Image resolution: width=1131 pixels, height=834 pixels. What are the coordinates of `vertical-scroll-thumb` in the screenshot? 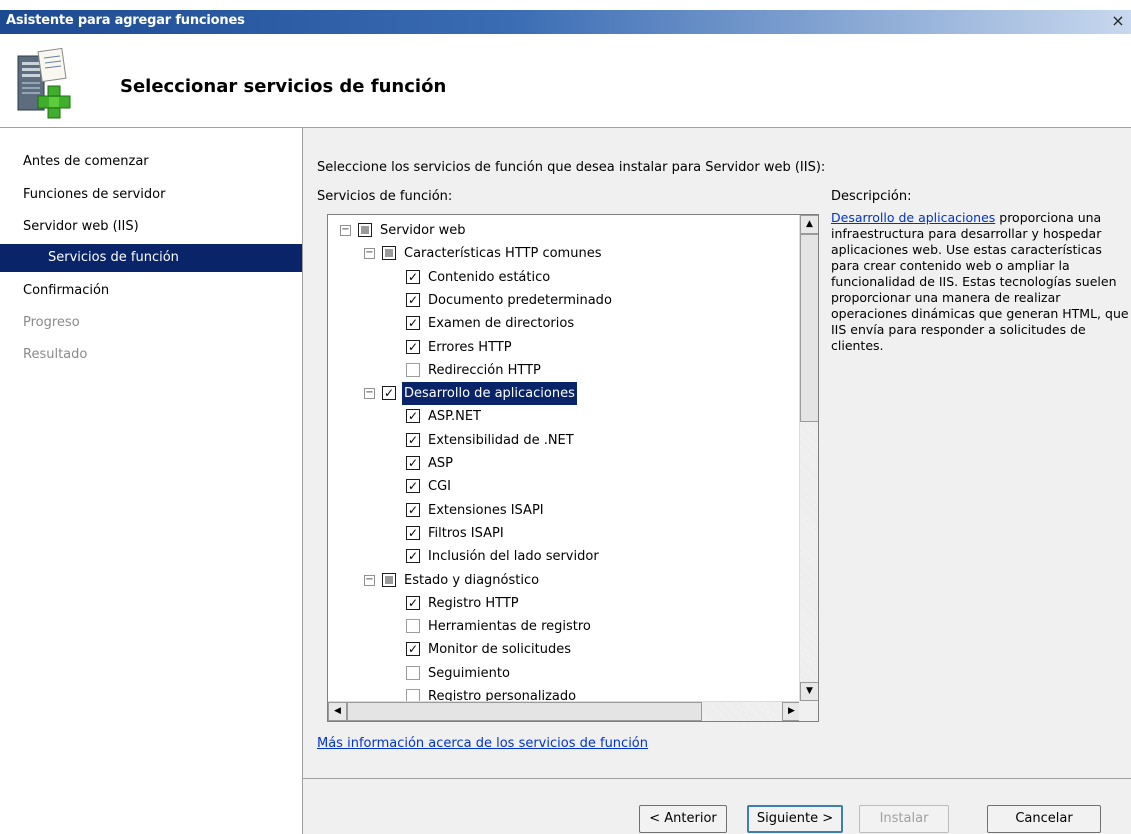 It's located at (809, 328).